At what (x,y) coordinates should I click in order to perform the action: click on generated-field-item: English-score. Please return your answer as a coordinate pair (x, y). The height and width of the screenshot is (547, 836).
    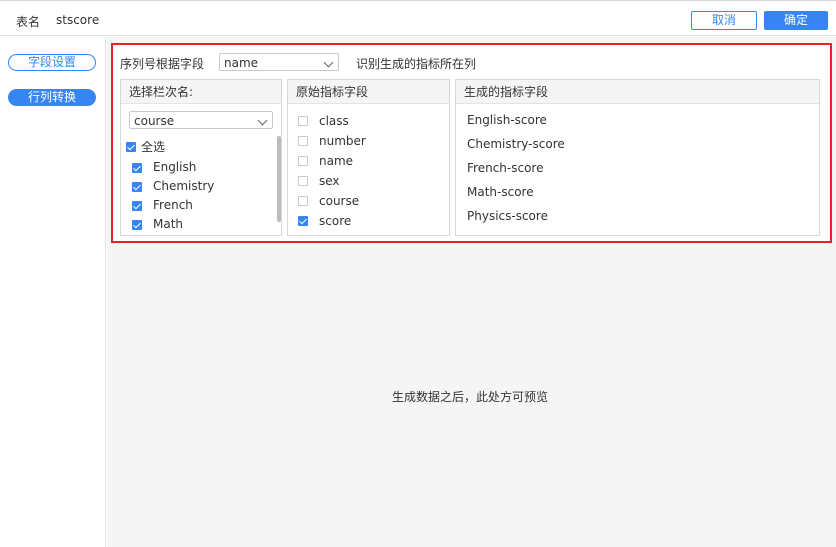
    Looking at the image, I should click on (507, 120).